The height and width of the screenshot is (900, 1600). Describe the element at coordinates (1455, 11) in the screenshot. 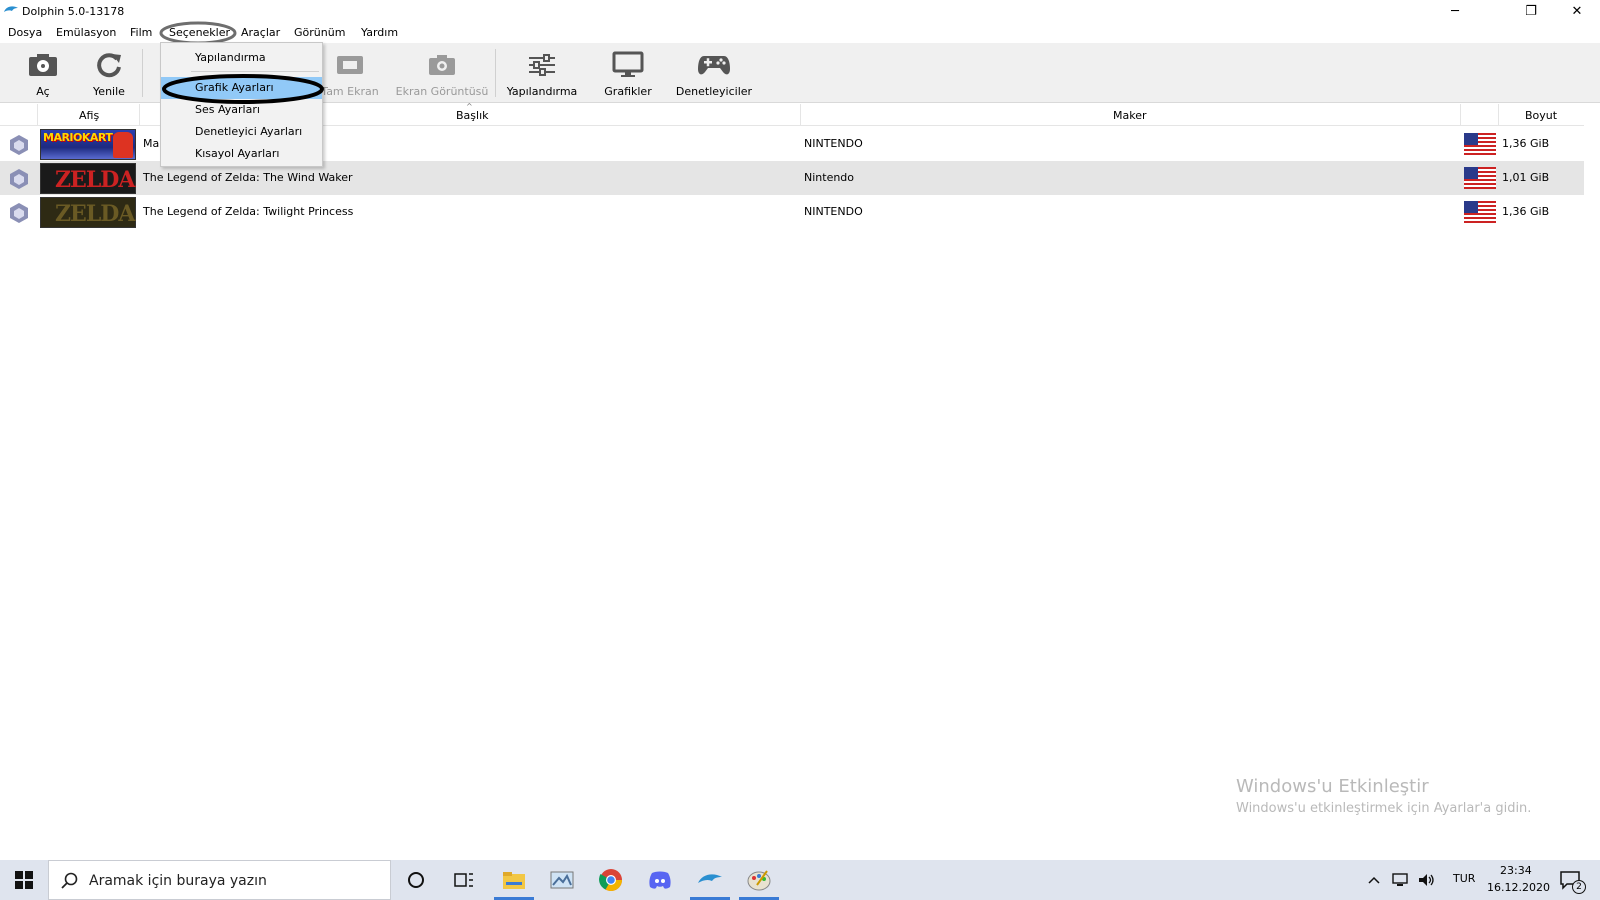

I see `minimize-button: ─` at that location.